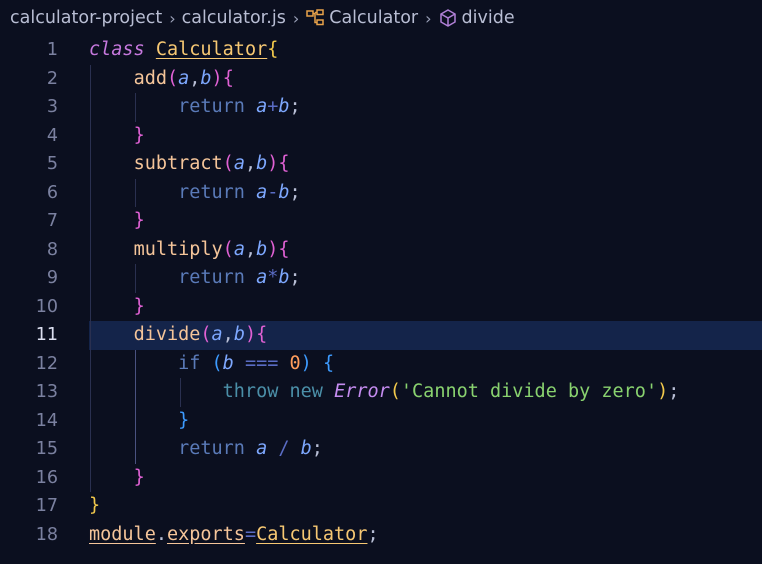 The width and height of the screenshot is (762, 564). Describe the element at coordinates (234, 535) in the screenshot. I see `line-text: module.exports=Calculator;` at that location.